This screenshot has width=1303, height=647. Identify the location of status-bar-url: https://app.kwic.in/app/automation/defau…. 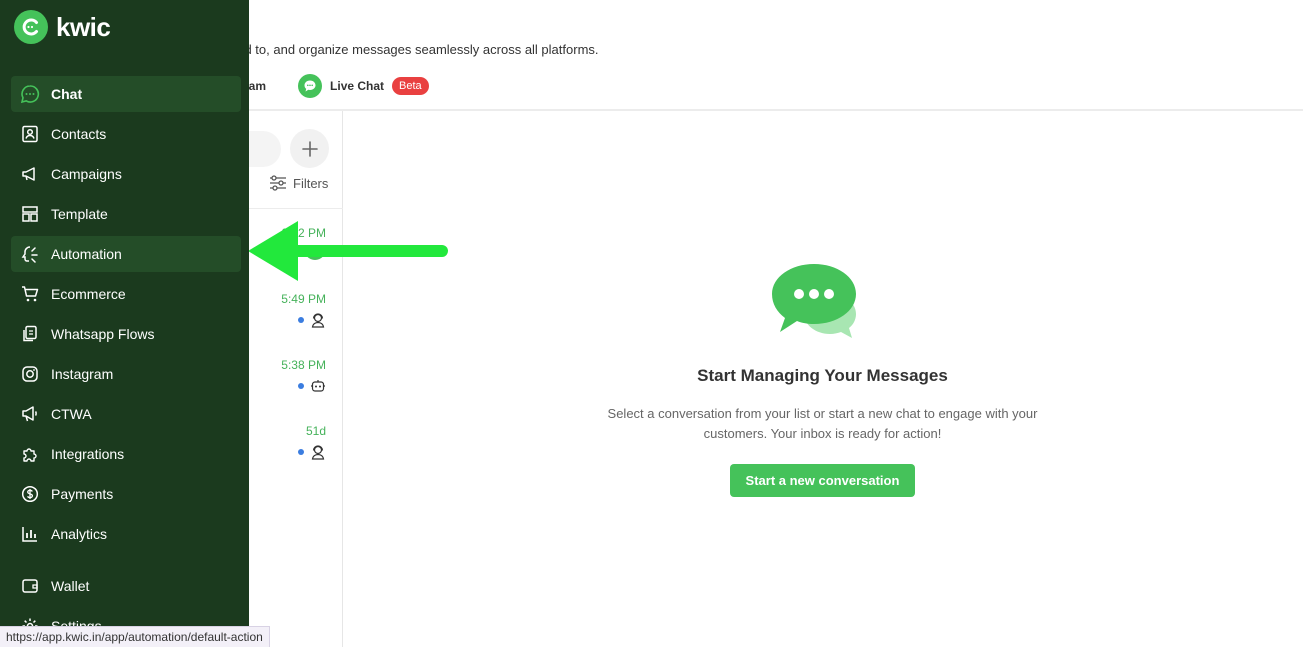
(135, 636).